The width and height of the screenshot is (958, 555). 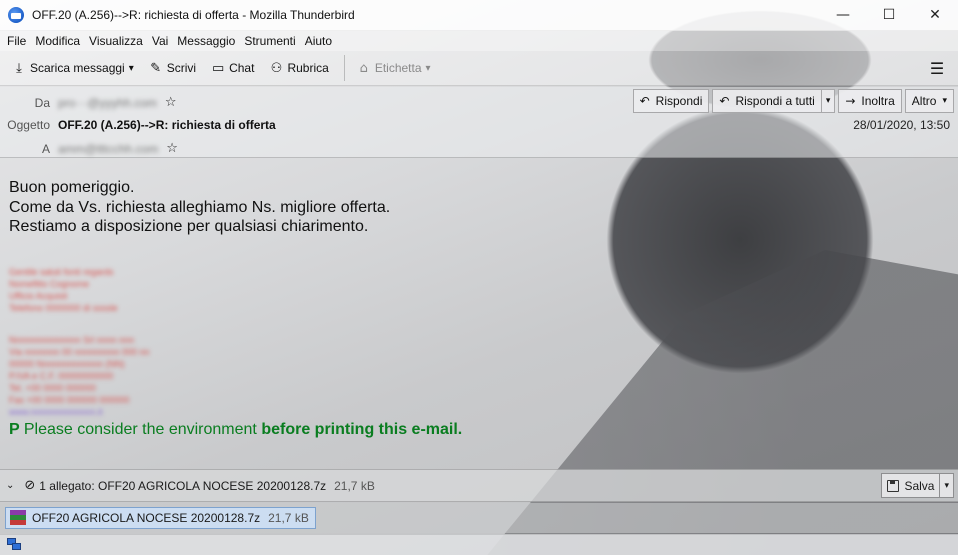 I want to click on contacts-icon: ⚇, so click(x=276, y=68).